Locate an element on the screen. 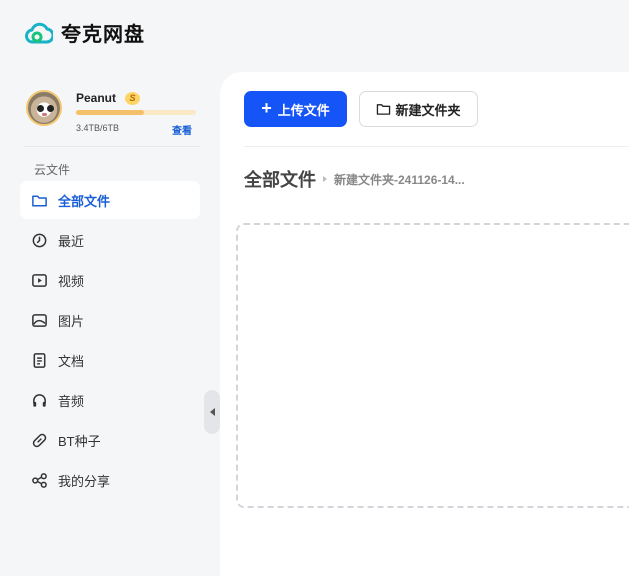 The image size is (629, 576). plus-icon: + is located at coordinates (266, 108).